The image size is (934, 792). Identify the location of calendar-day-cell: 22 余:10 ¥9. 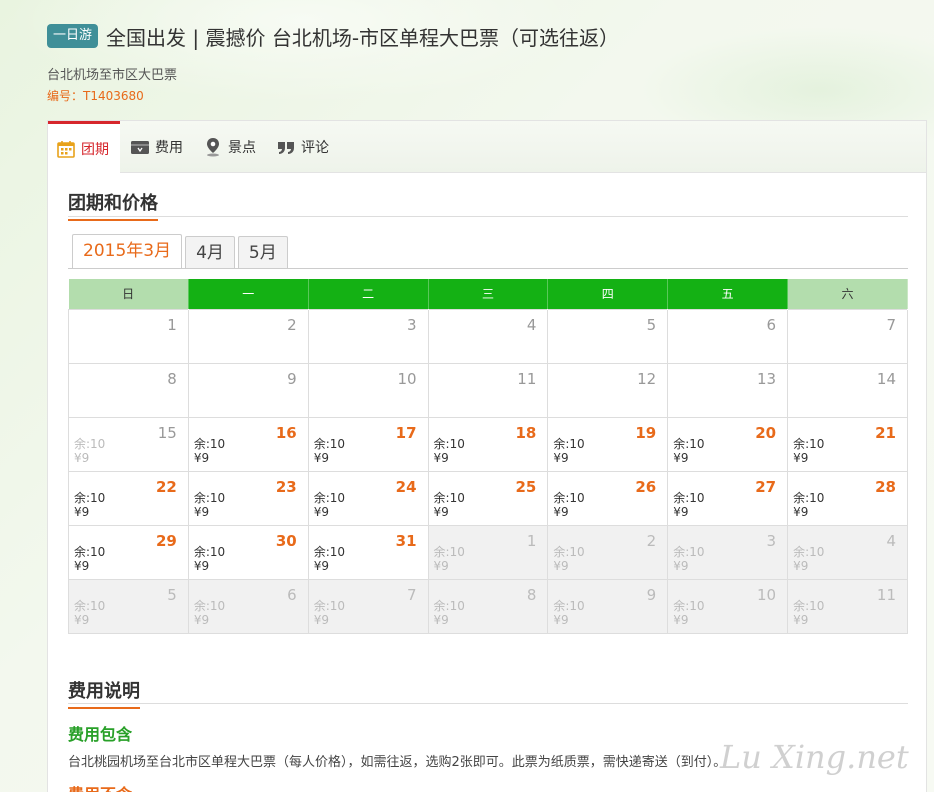
(128, 498).